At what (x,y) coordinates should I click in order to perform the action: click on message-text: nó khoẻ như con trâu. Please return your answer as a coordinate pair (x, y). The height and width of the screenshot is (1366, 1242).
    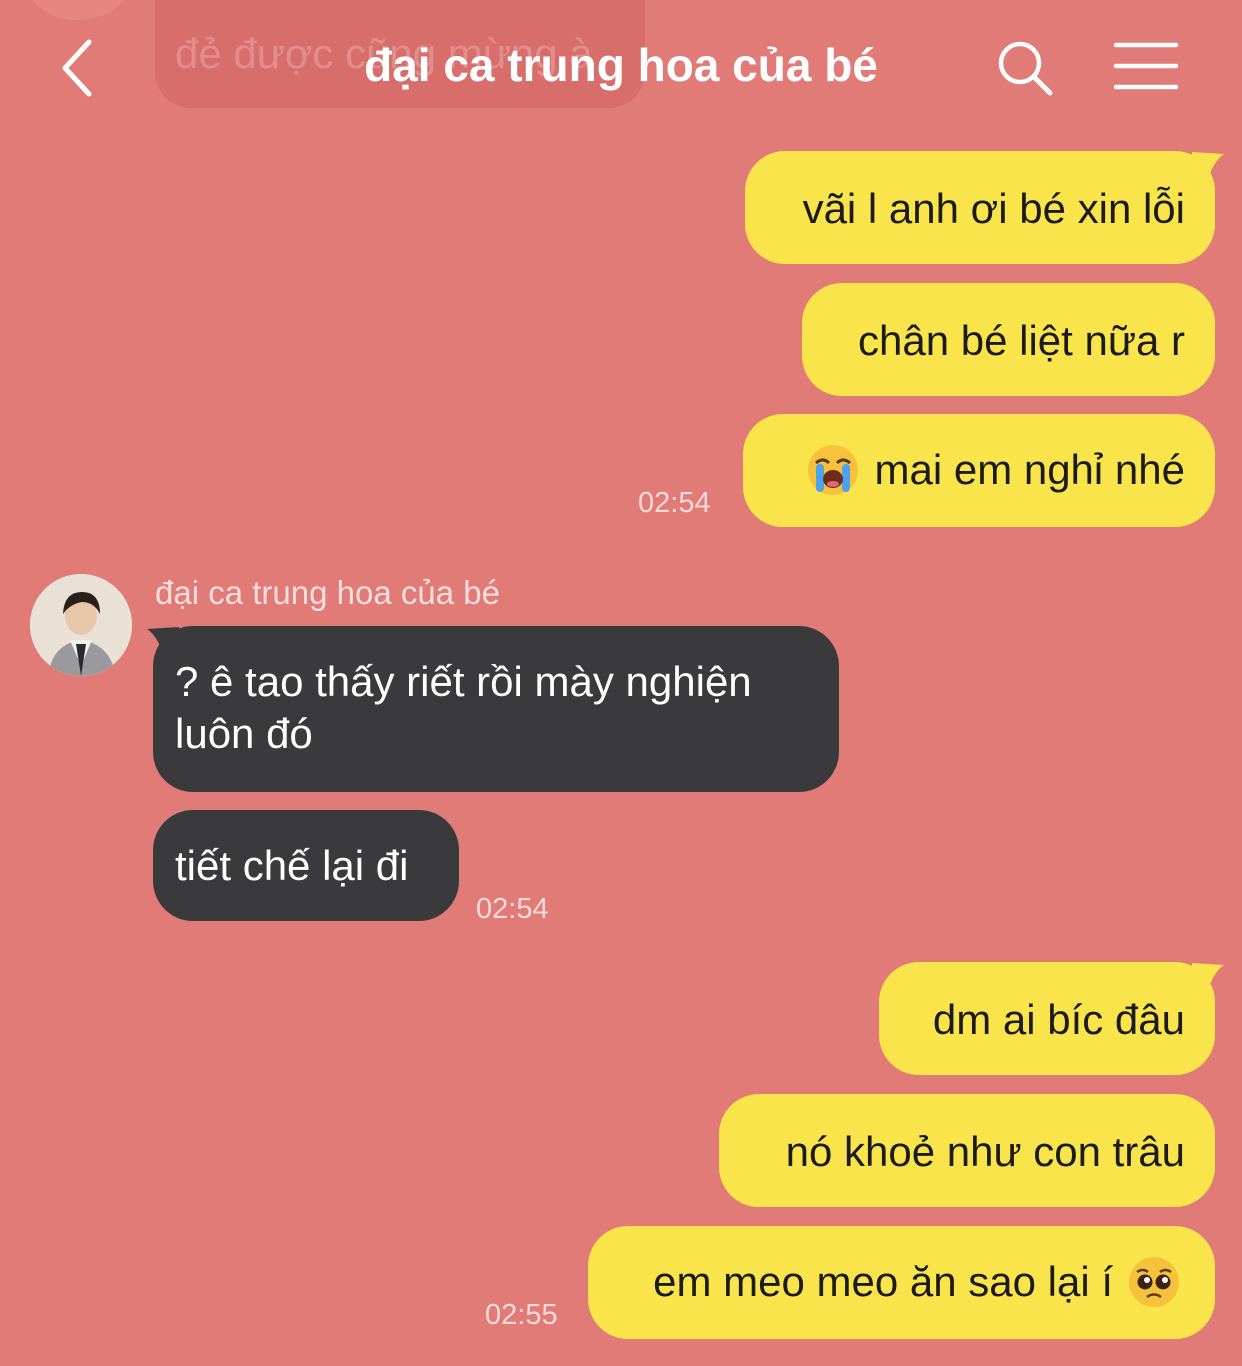
    Looking at the image, I should click on (985, 1151).